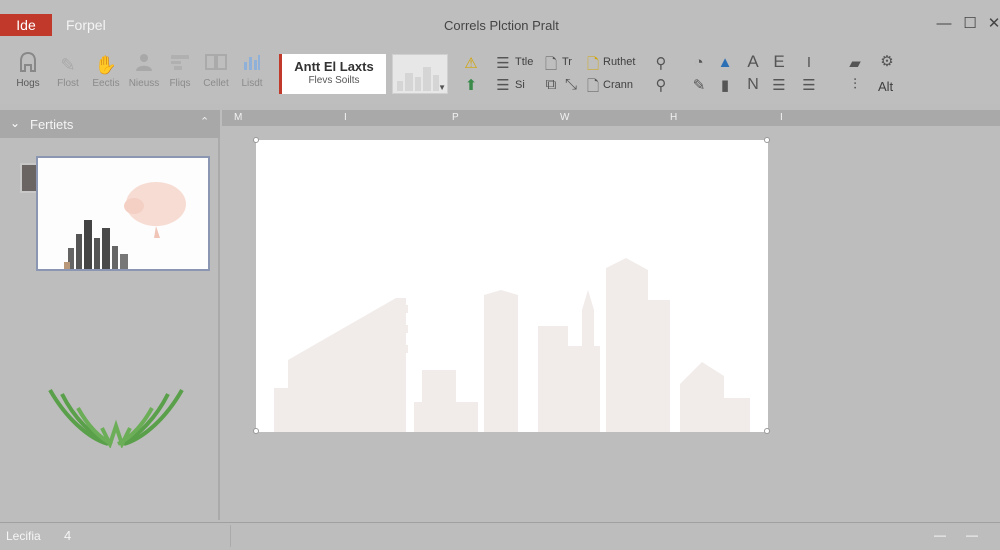 This screenshot has height=550, width=1000. I want to click on thumbnail-illustration, so click(125, 225).